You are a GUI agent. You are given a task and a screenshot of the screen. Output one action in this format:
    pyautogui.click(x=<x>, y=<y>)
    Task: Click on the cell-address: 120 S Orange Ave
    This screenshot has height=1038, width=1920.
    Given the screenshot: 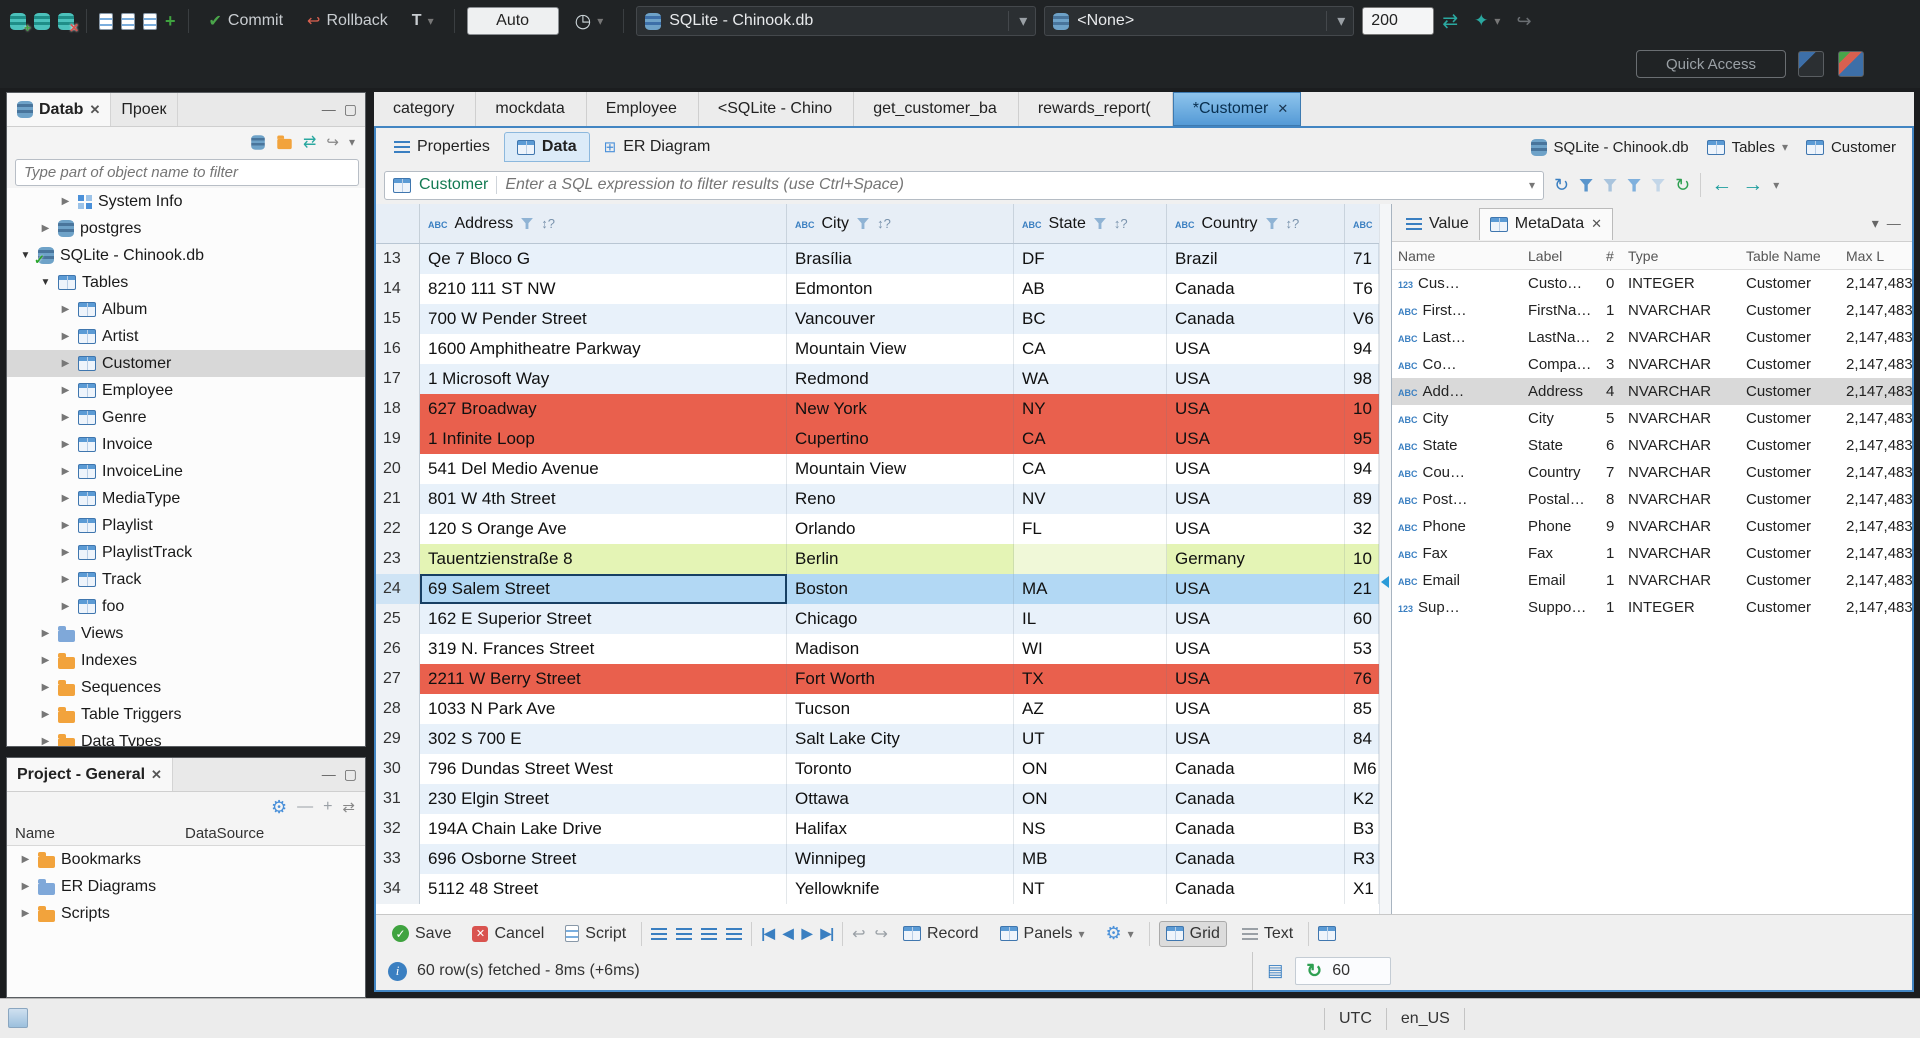 What is the action you would take?
    pyautogui.click(x=603, y=529)
    